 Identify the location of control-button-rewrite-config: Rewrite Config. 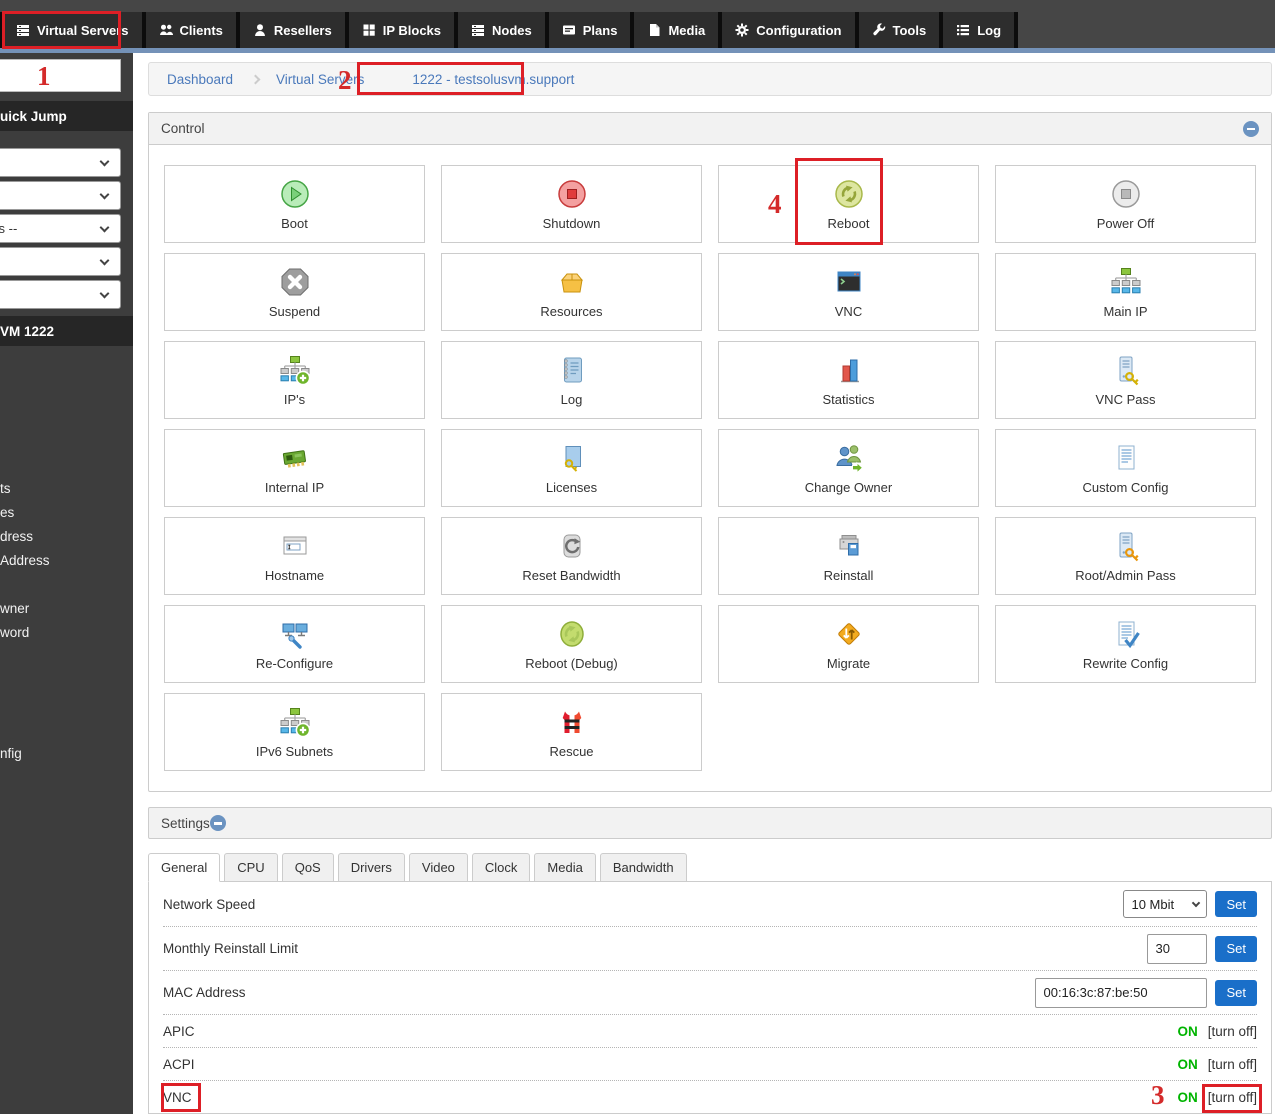
(1125, 644).